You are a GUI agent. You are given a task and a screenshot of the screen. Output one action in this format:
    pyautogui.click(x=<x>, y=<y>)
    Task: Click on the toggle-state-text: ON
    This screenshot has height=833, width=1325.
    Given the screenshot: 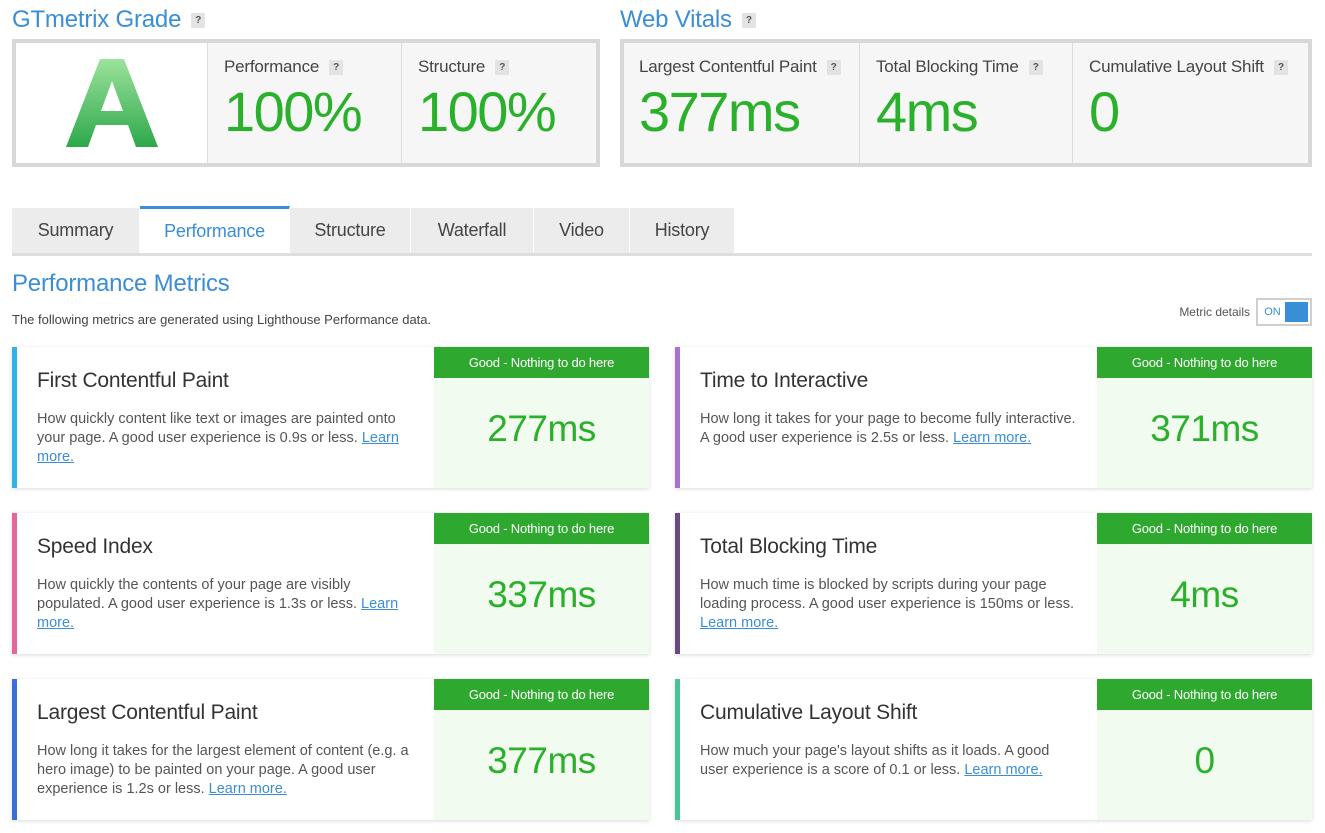 What is the action you would take?
    pyautogui.click(x=1272, y=312)
    